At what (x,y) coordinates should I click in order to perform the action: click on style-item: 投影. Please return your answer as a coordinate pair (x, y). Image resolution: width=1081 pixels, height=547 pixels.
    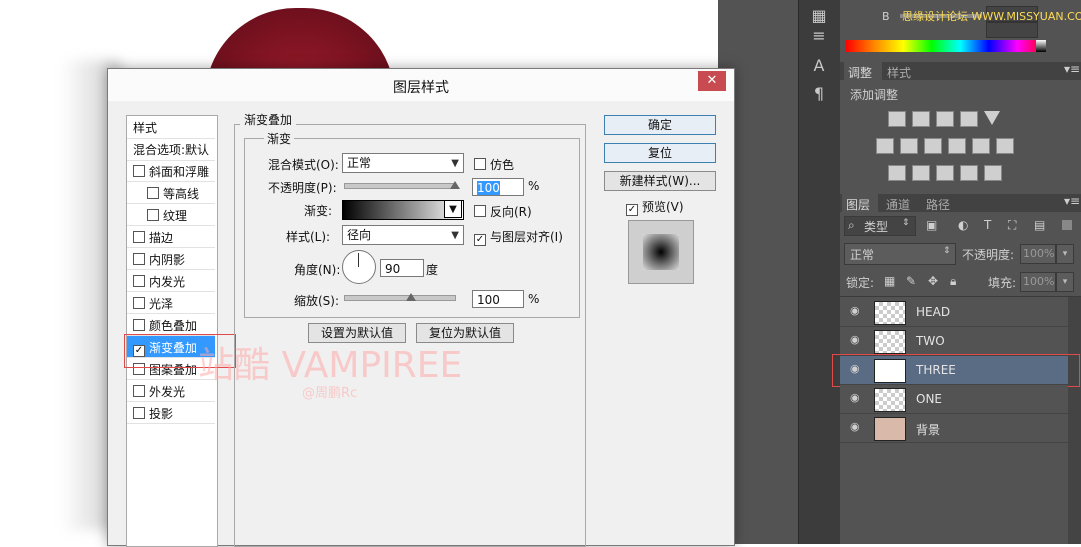
    Looking at the image, I should click on (171, 413).